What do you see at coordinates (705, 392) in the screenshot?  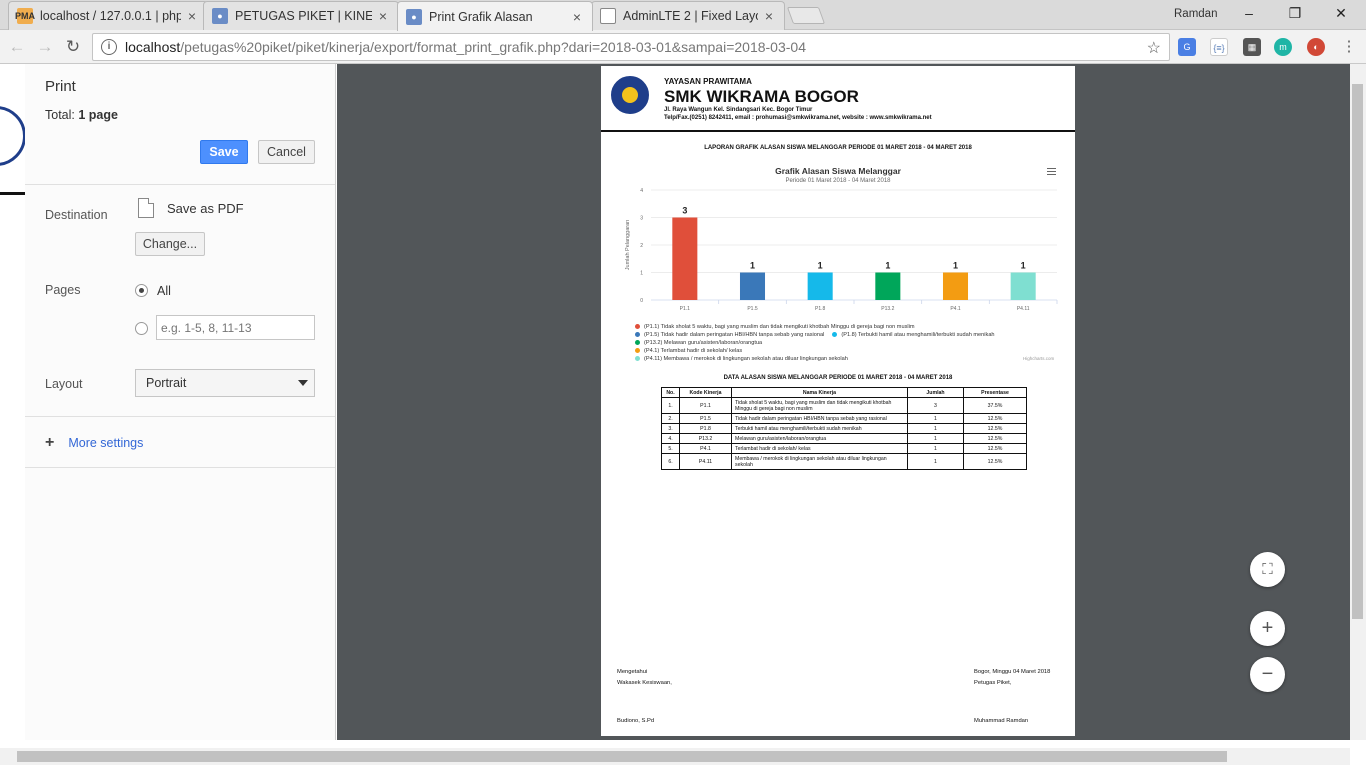 I see `column-header: Kode Kinerja` at bounding box center [705, 392].